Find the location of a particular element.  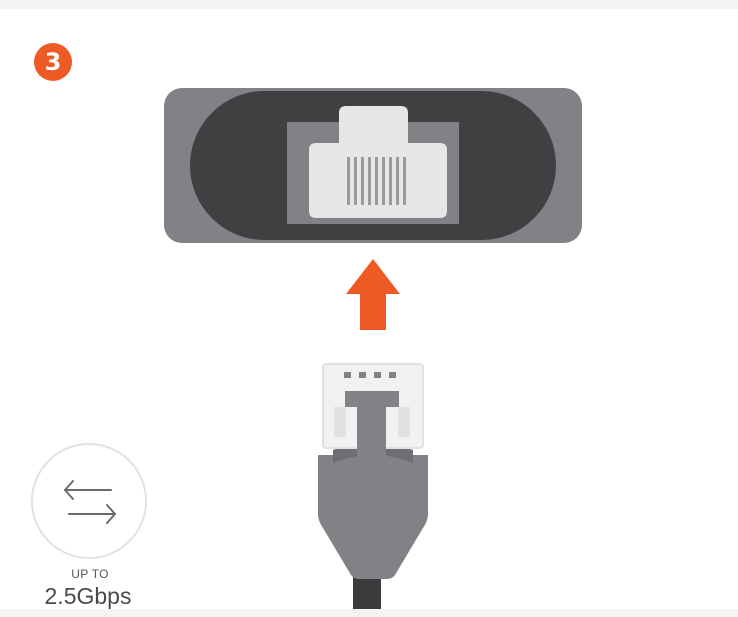

speed-value-label: 2.5Gbps is located at coordinates (88, 596).